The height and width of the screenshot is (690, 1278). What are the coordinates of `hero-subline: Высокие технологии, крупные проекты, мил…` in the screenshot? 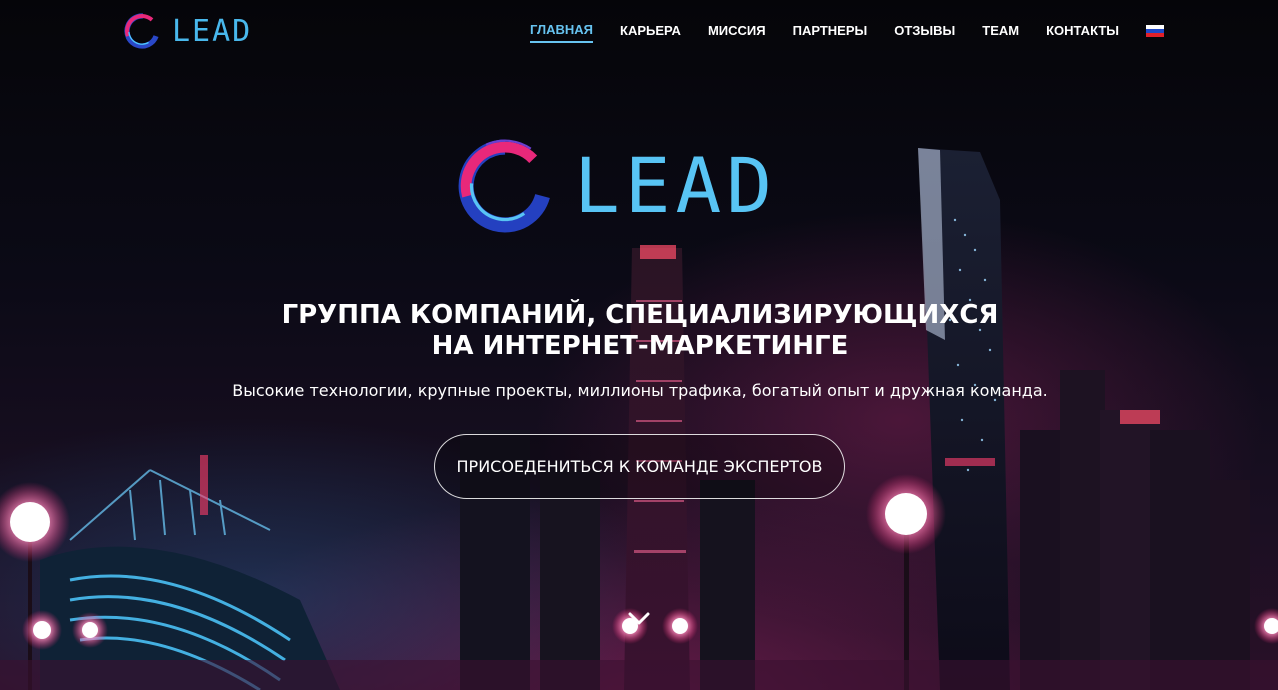 It's located at (640, 390).